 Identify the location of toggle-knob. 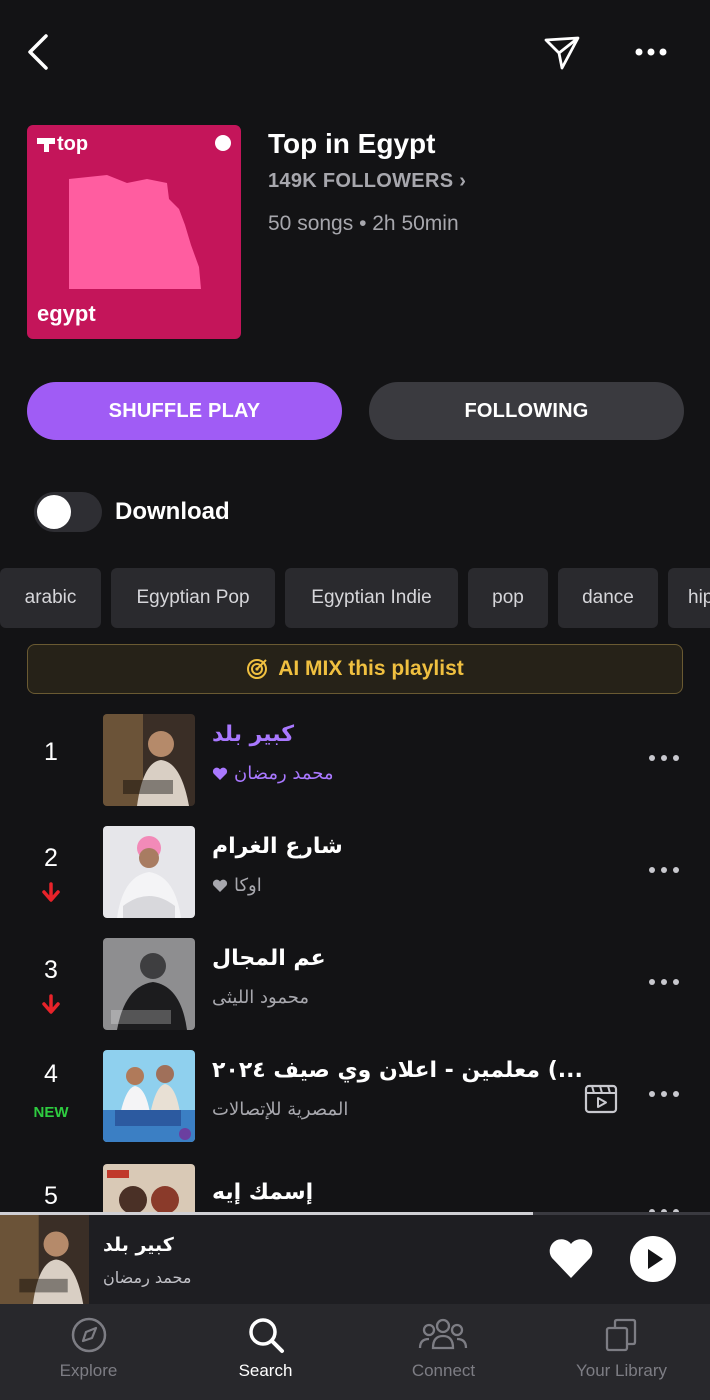
(54, 512).